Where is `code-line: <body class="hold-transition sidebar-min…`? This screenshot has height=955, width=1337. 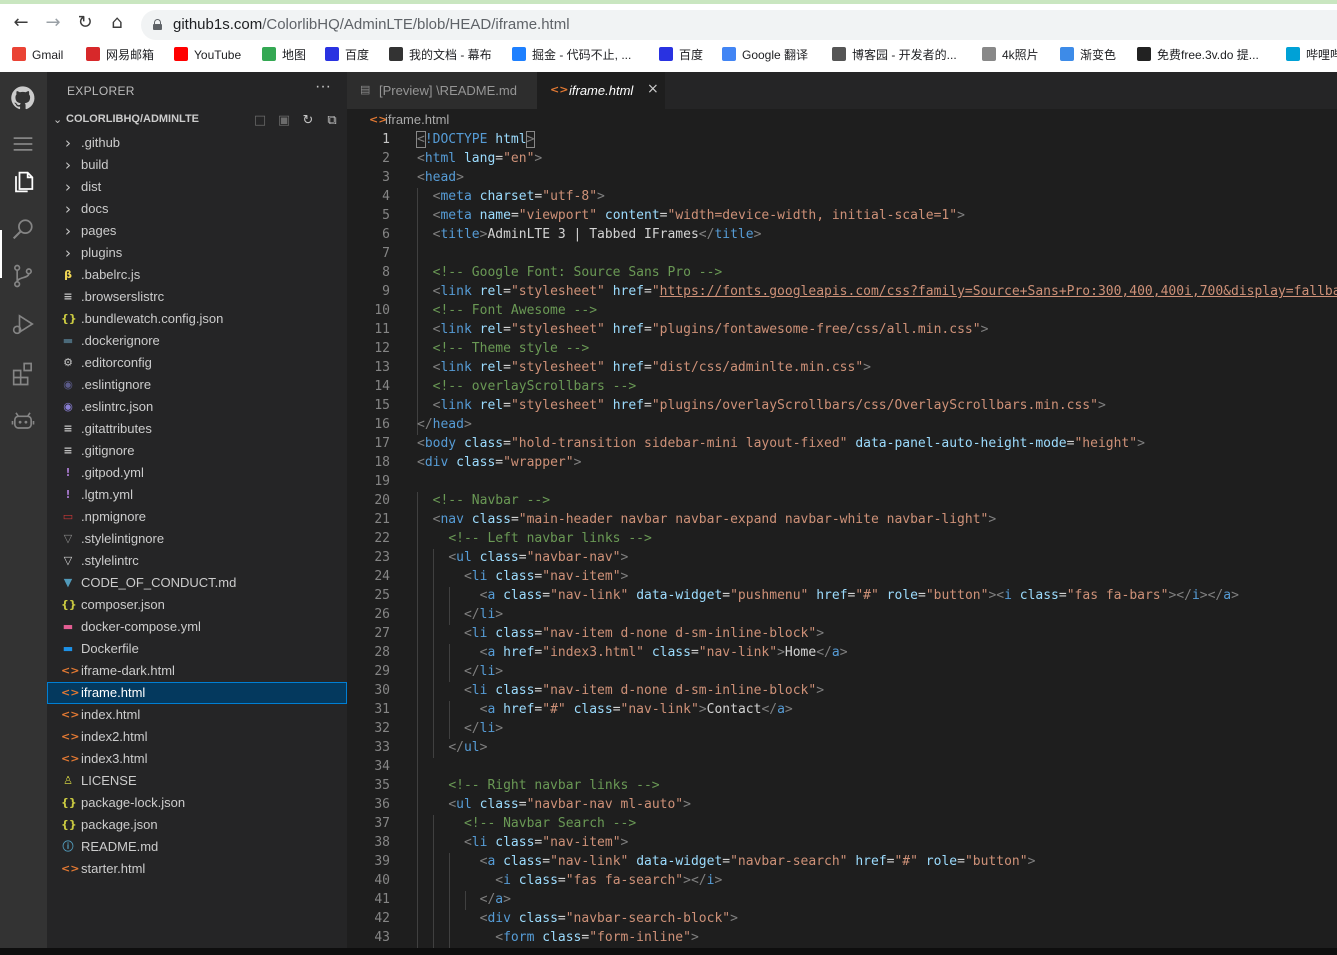
code-line: <body class="hold-transition sidebar-min… is located at coordinates (781, 443).